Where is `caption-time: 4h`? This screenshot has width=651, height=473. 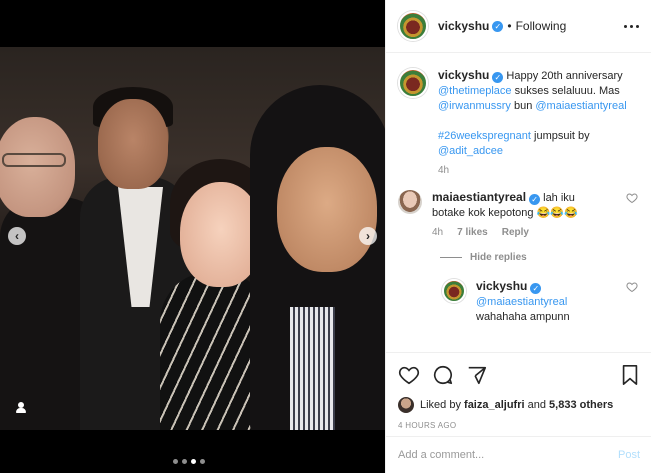 caption-time: 4h is located at coordinates (443, 170).